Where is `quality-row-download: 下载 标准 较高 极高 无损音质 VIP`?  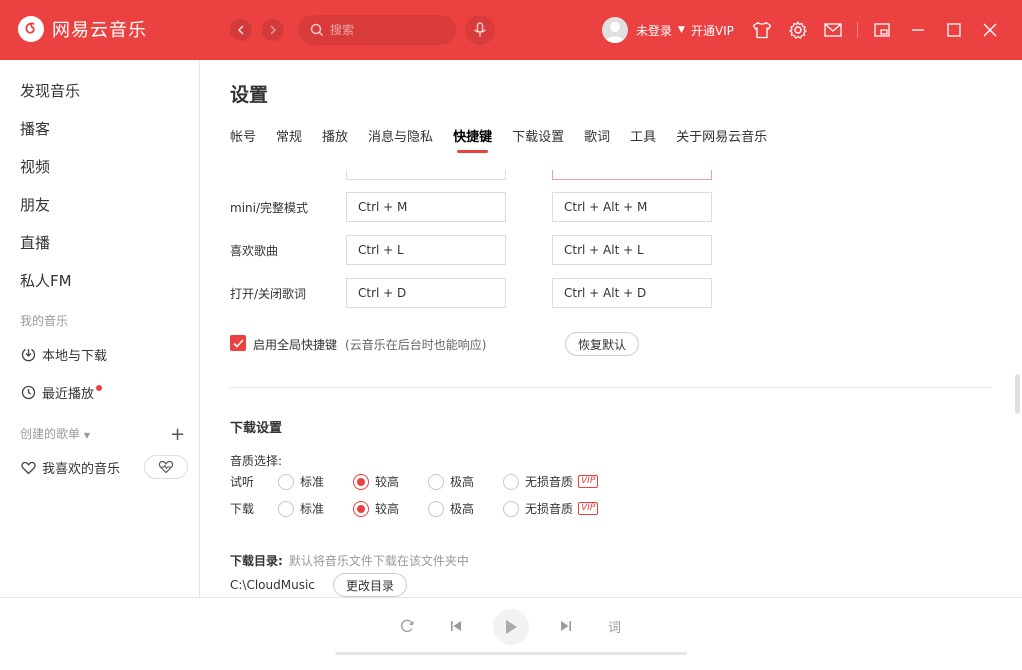
quality-row-download: 下载 标准 较高 极高 无损音质 VIP is located at coordinates (421, 508).